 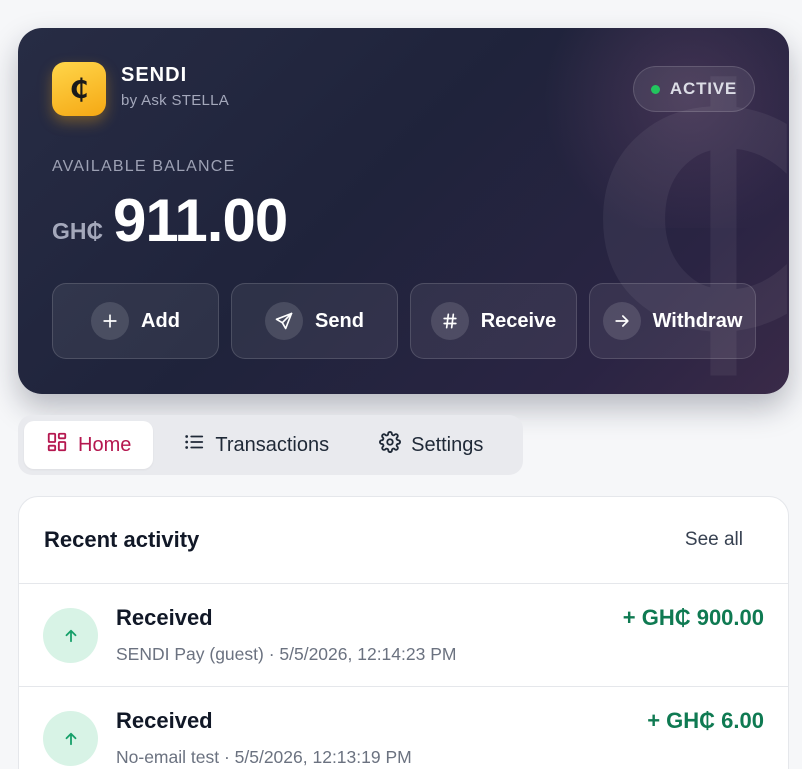 What do you see at coordinates (200, 220) in the screenshot?
I see `balance-amount: 911.00` at bounding box center [200, 220].